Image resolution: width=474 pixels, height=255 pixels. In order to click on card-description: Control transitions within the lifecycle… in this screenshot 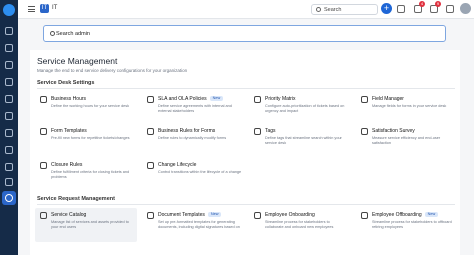, I will do `click(200, 172)`.